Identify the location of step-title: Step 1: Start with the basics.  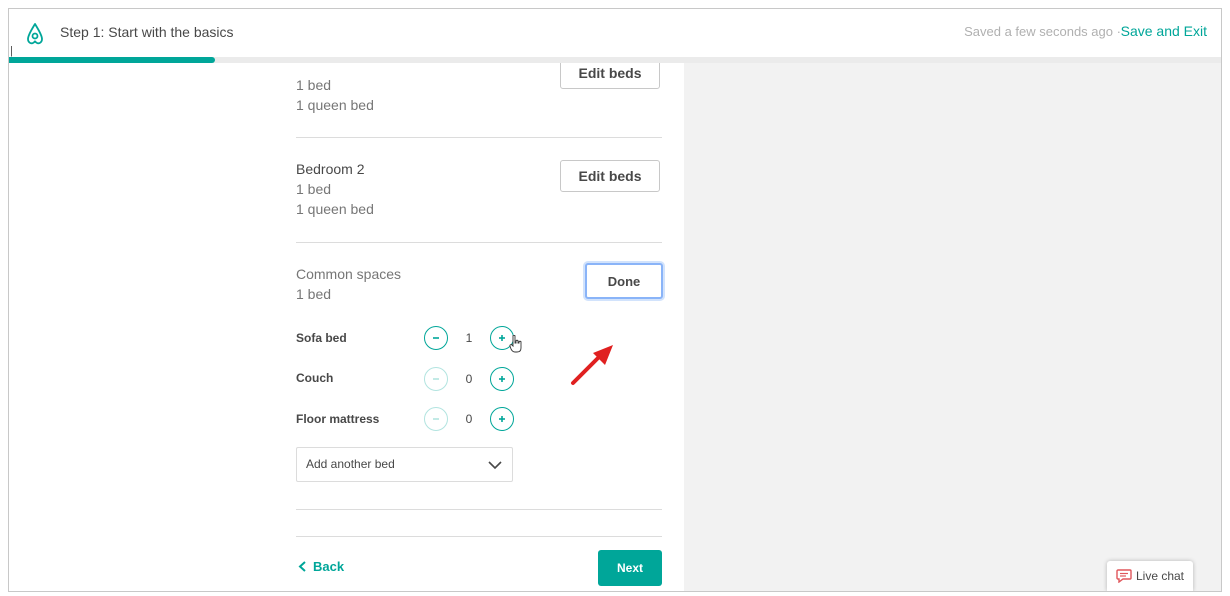
(147, 32).